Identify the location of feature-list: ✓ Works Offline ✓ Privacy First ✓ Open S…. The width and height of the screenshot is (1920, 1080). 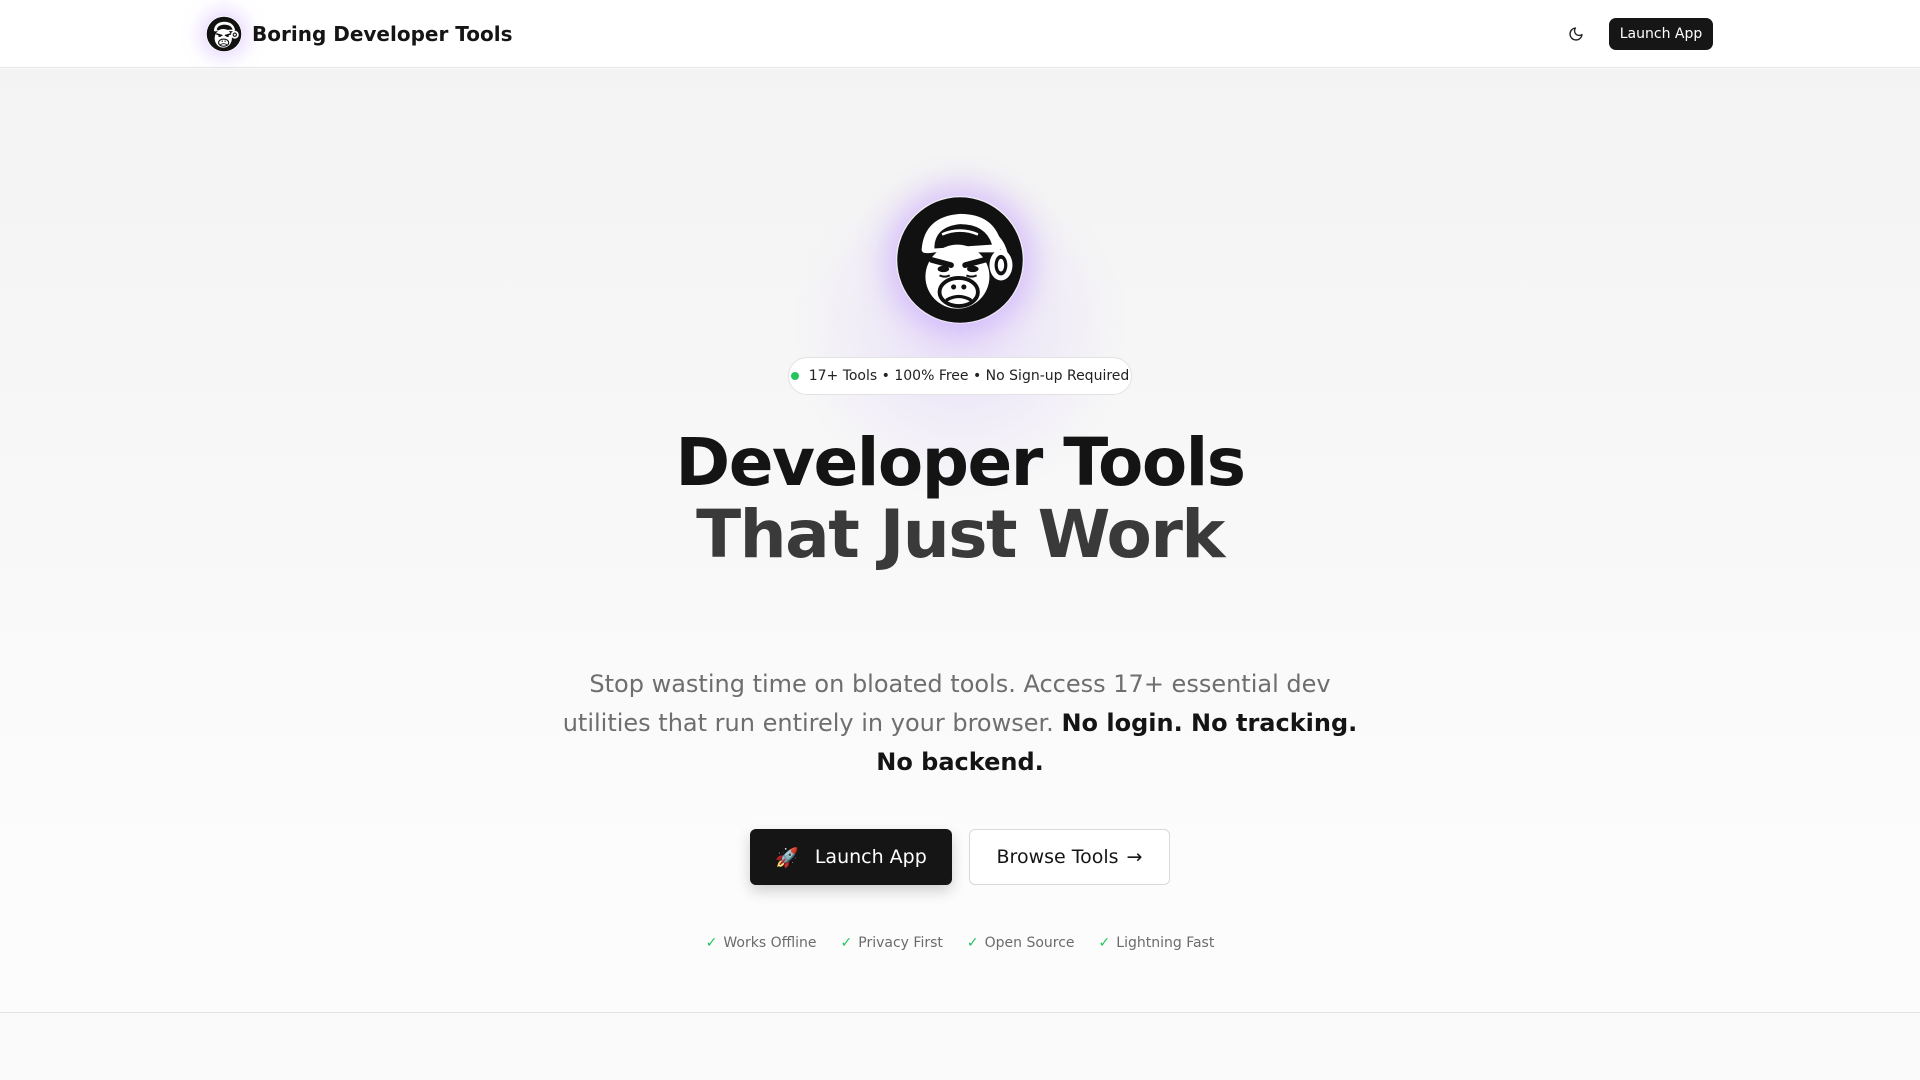
(960, 943).